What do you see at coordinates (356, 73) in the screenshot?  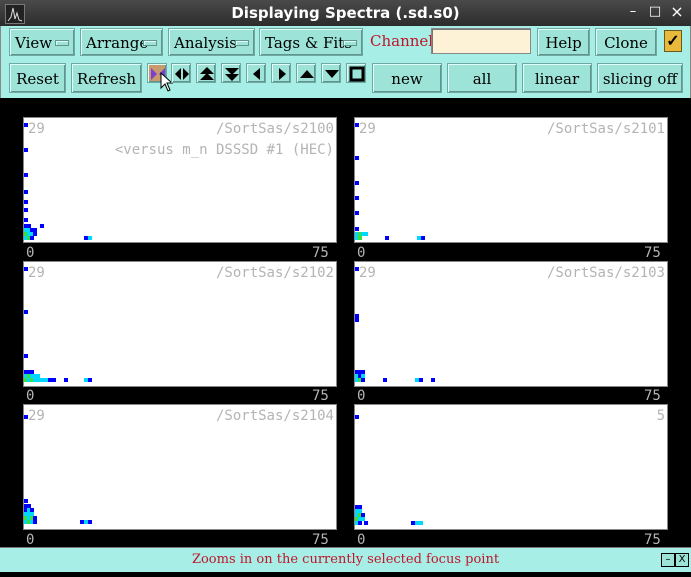 I see `square-button` at bounding box center [356, 73].